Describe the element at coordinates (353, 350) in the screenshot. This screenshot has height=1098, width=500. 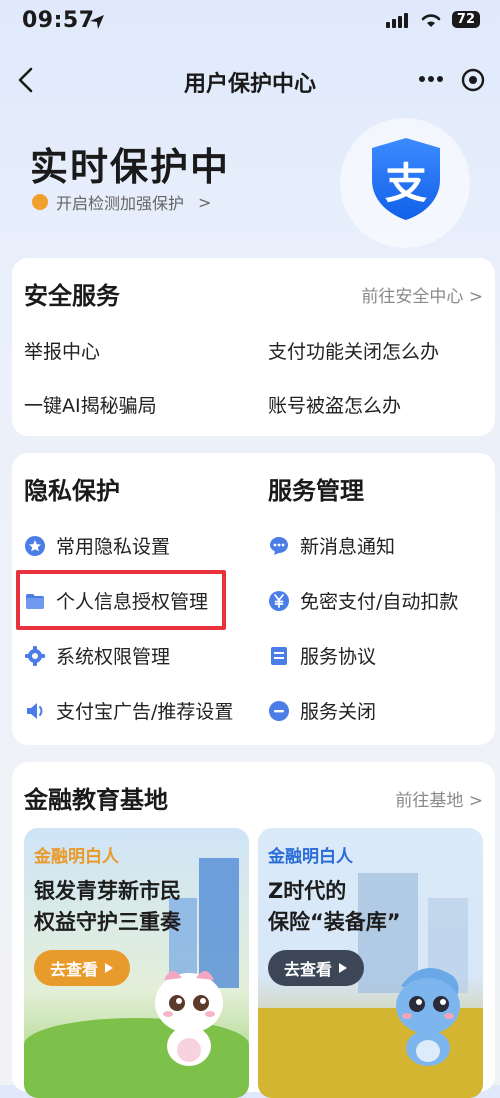
I see `payment-disabled-help-link: 支付功能关闭怎么办` at that location.